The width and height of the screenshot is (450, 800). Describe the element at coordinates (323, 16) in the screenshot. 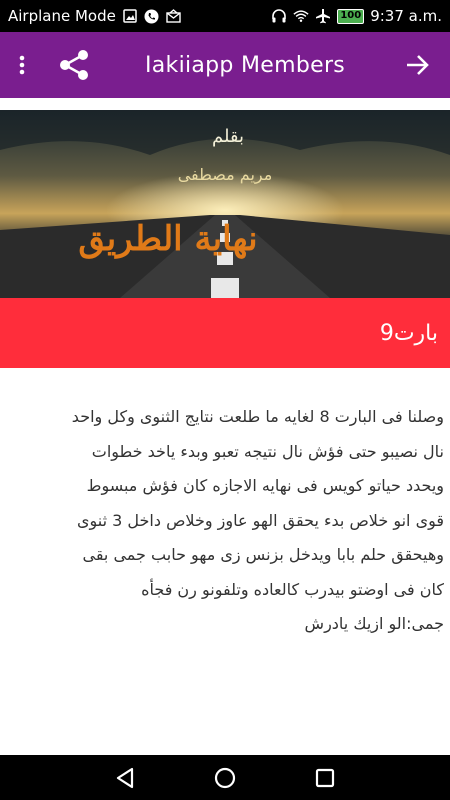

I see `airplane-icon` at that location.